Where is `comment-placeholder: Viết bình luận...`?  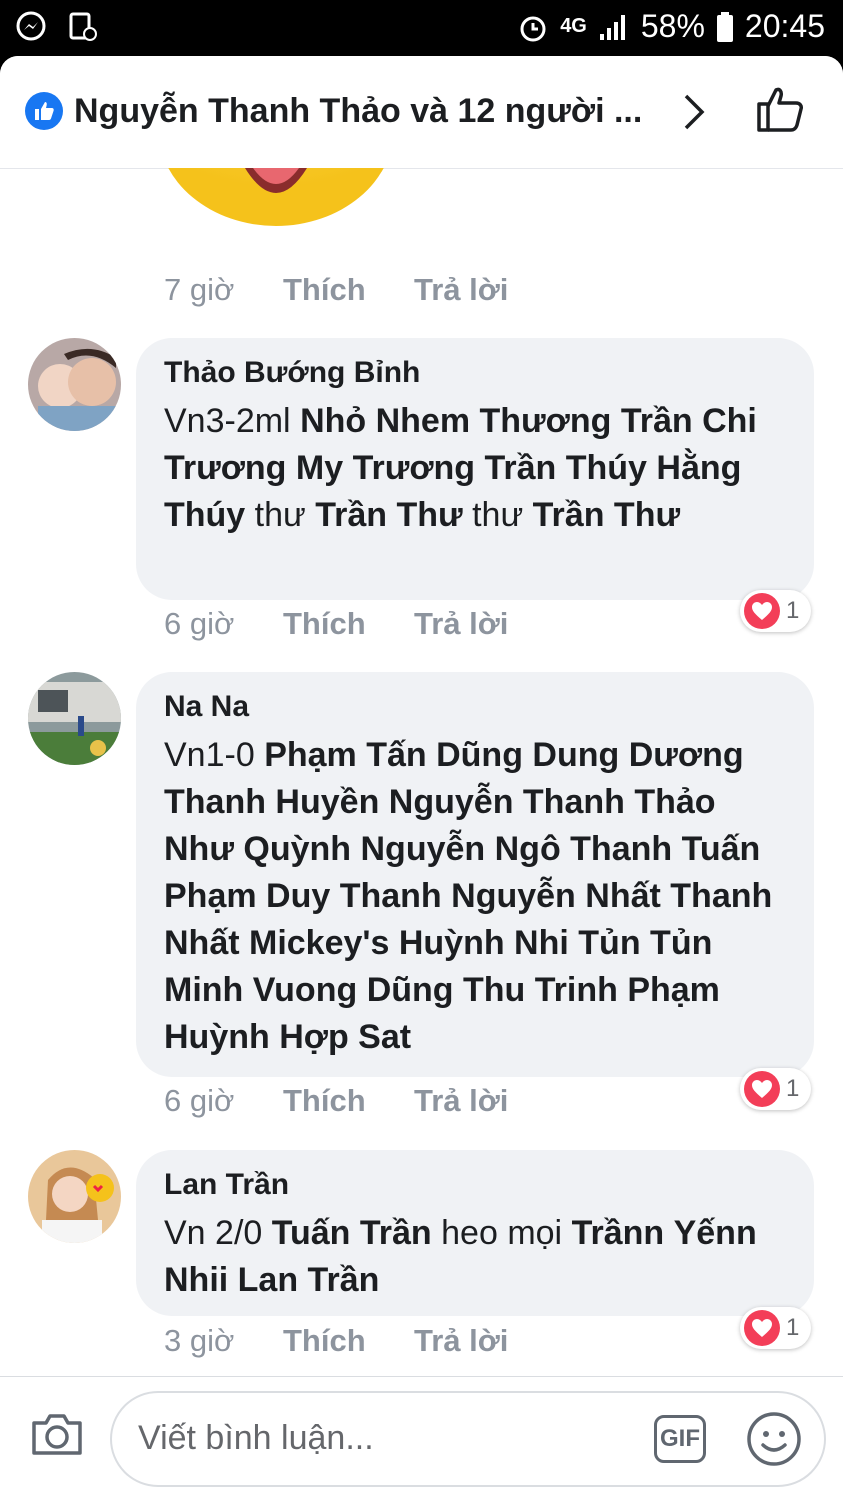
comment-placeholder: Viết bình luận... is located at coordinates (256, 1438).